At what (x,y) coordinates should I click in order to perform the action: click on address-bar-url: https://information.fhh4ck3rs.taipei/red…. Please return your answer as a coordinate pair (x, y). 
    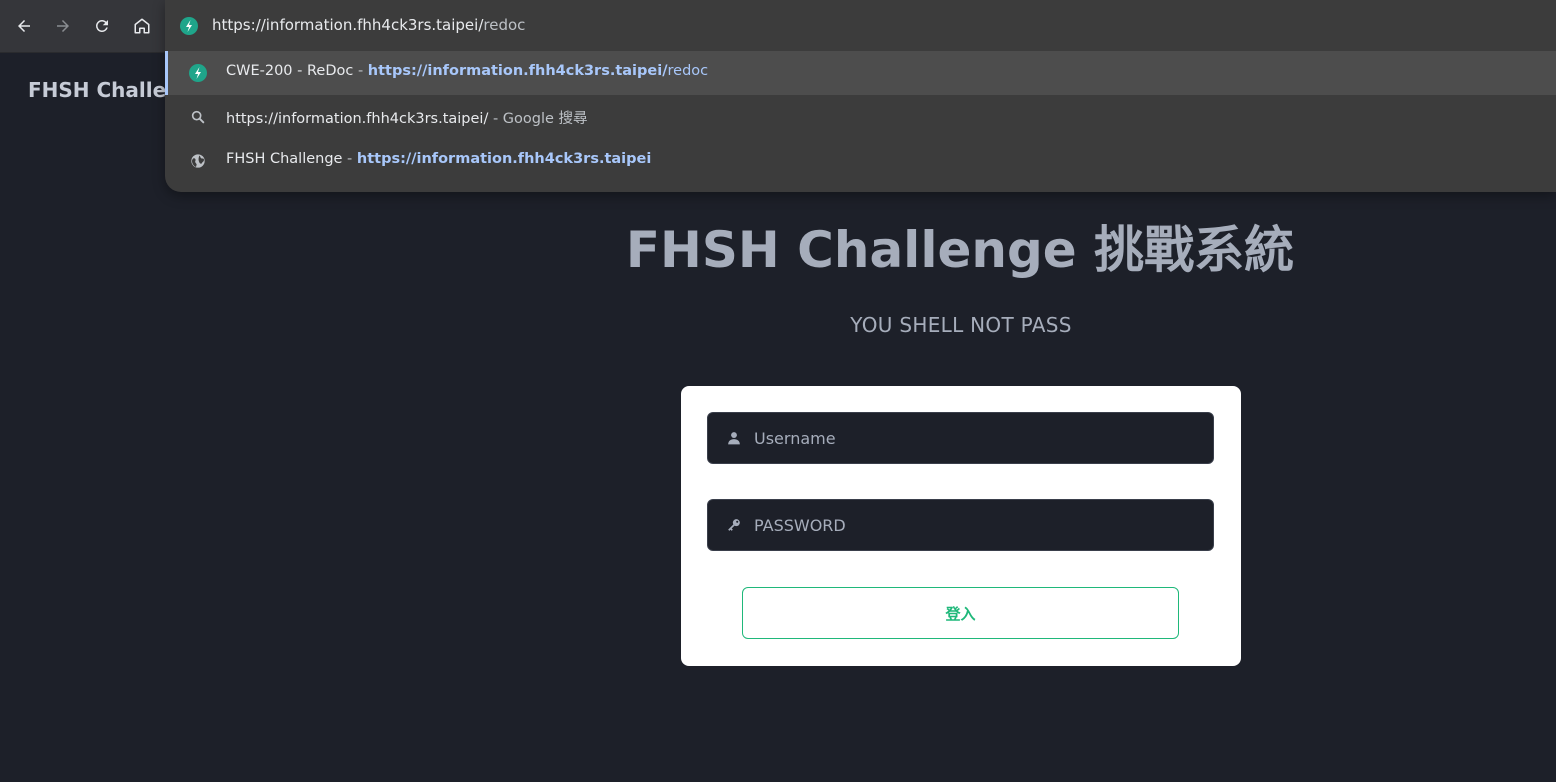
    Looking at the image, I should click on (368, 25).